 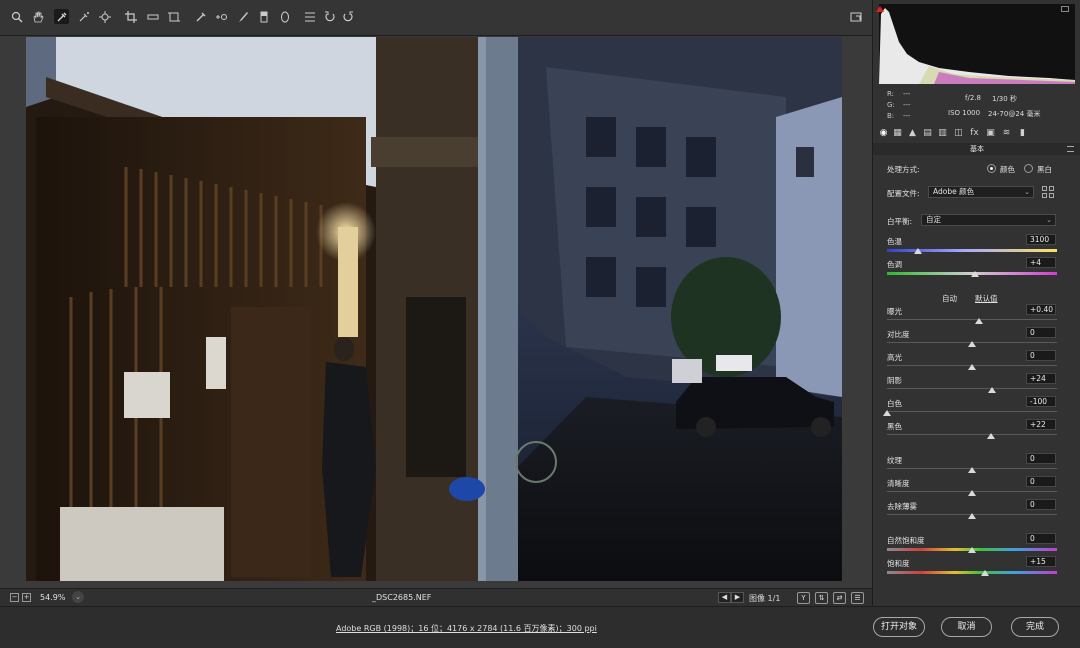 What do you see at coordinates (949, 298) in the screenshot?
I see `auto-link: 自动` at bounding box center [949, 298].